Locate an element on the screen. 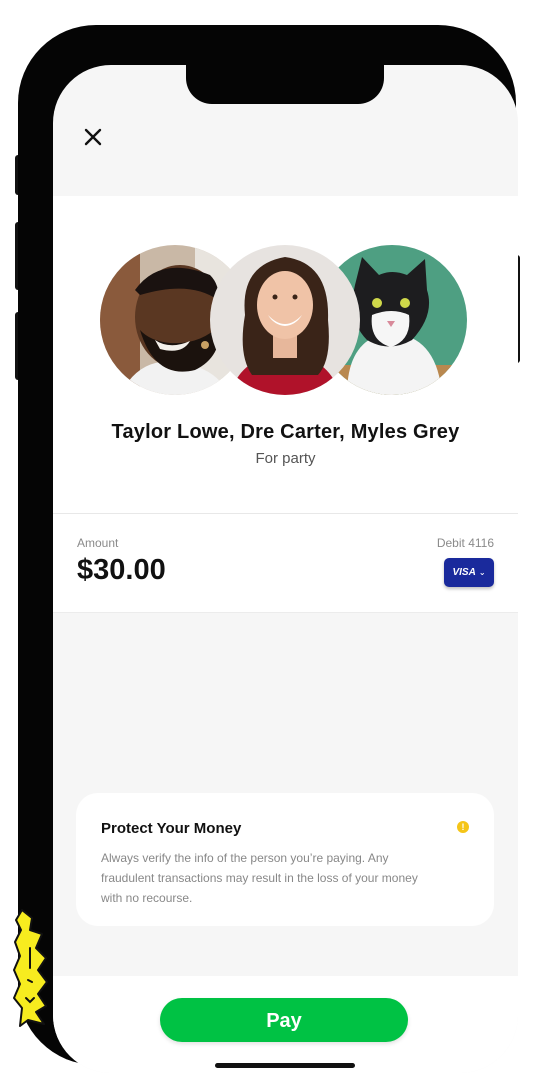  close-icon is located at coordinates (93, 137).